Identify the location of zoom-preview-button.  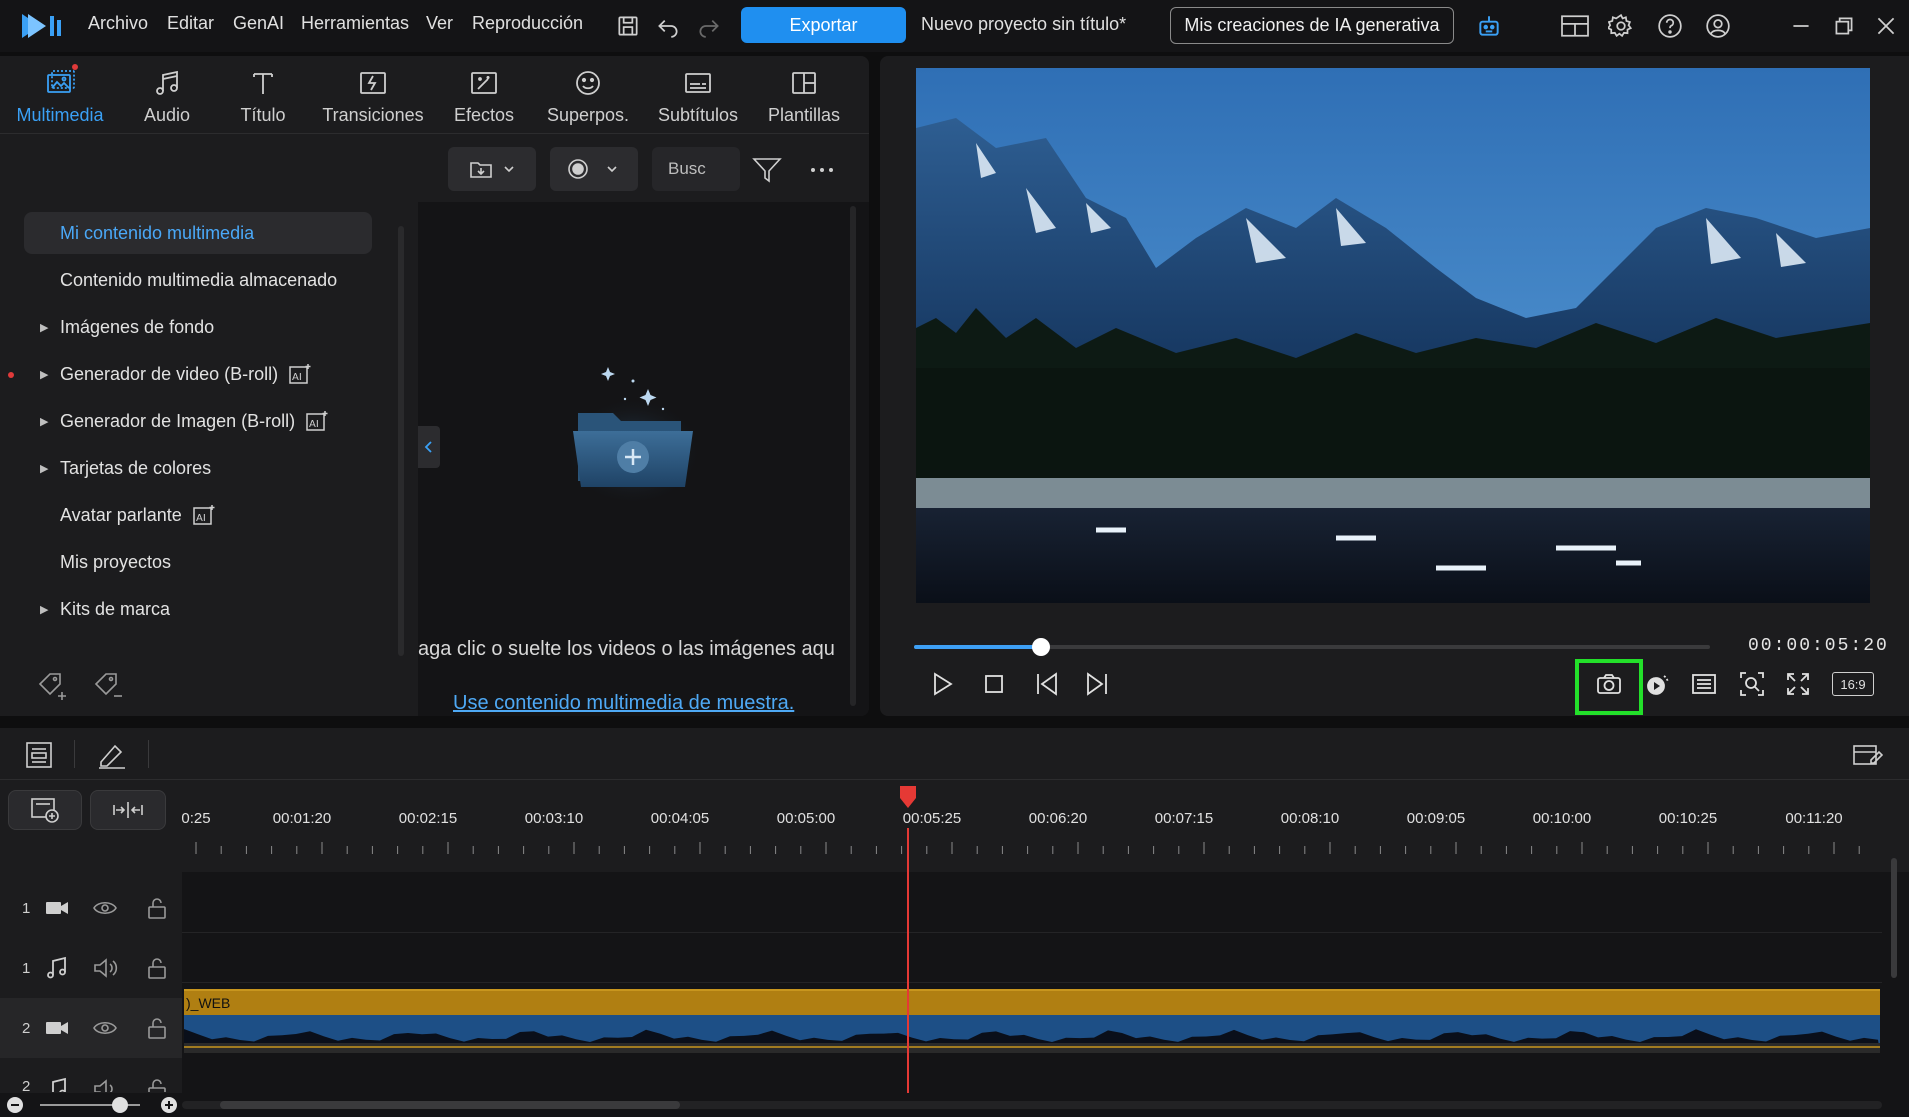
(1752, 684).